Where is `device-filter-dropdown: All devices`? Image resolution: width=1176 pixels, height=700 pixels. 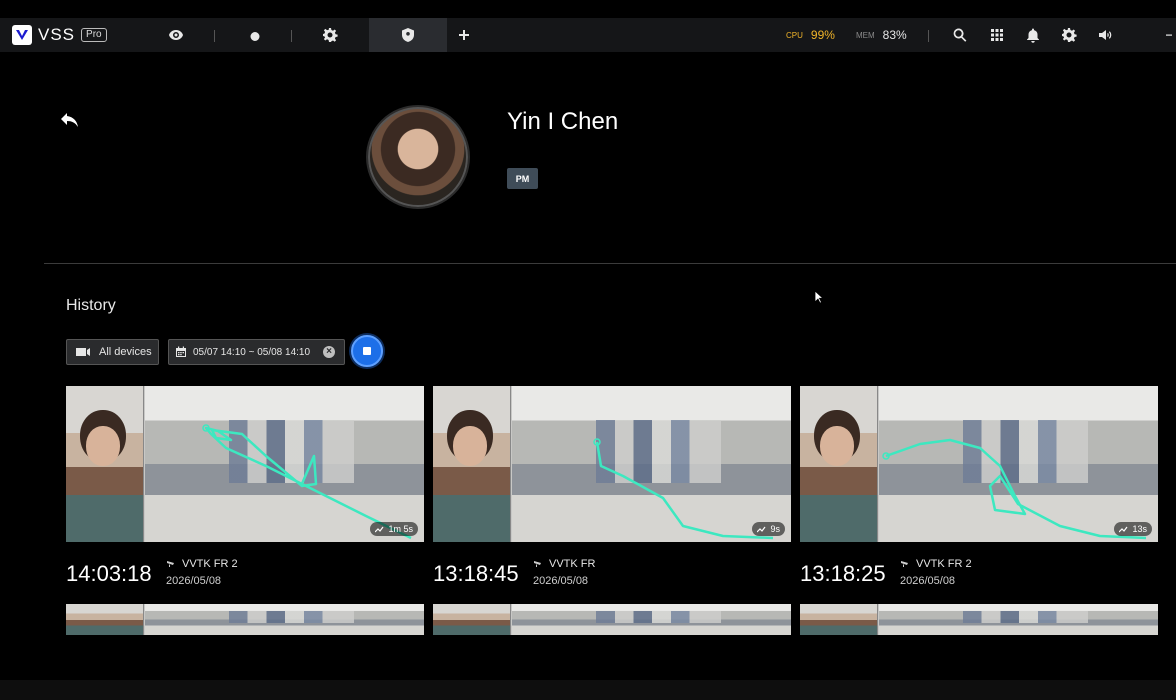 device-filter-dropdown: All devices is located at coordinates (112, 352).